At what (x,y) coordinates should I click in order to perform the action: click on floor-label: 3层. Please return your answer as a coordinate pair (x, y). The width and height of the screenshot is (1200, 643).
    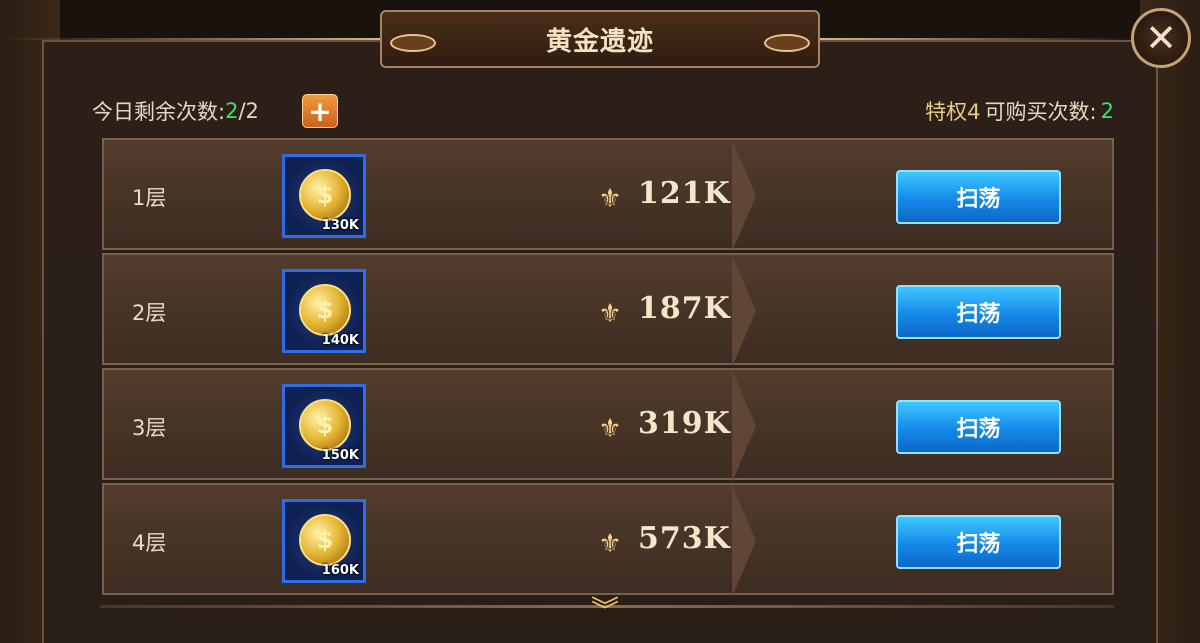
    Looking at the image, I should click on (149, 428).